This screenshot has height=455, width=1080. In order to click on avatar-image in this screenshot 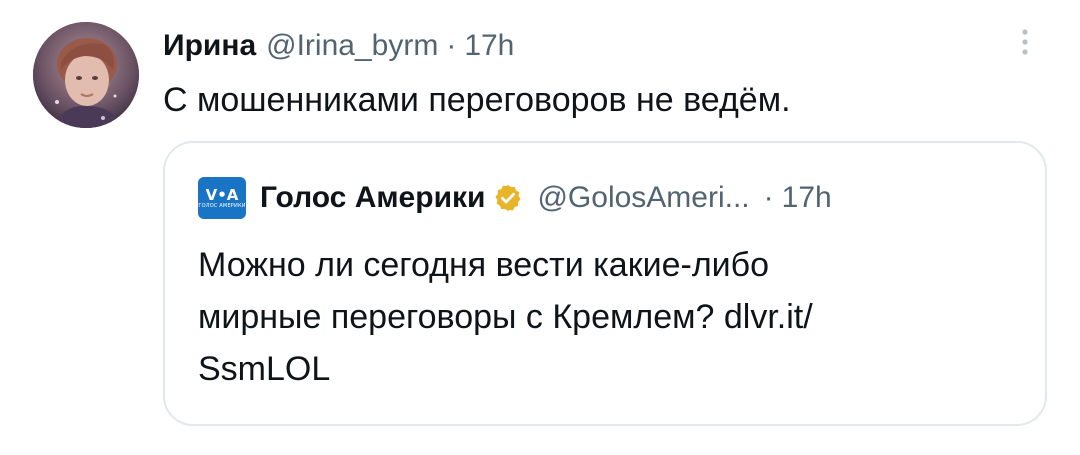, I will do `click(86, 75)`.